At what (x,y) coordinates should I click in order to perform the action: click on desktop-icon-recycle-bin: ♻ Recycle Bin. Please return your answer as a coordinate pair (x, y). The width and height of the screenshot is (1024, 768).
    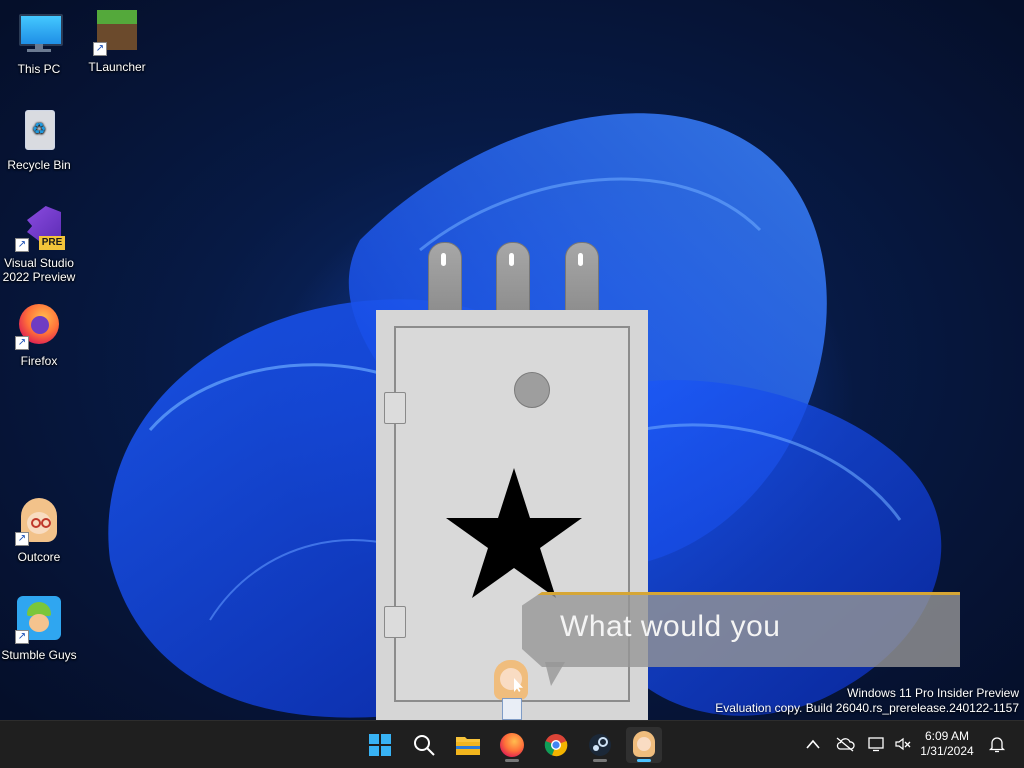
    Looking at the image, I should click on (39, 139).